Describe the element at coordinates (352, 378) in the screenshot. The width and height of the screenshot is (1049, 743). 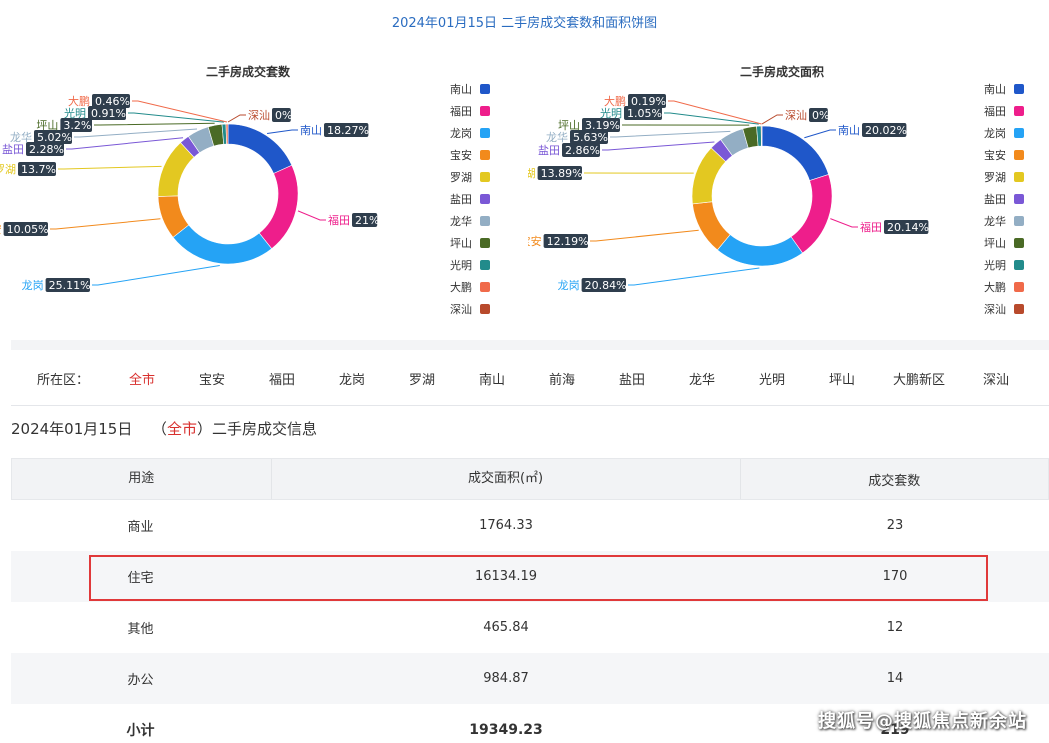
I see `district-item-longgang: 龙岗` at that location.